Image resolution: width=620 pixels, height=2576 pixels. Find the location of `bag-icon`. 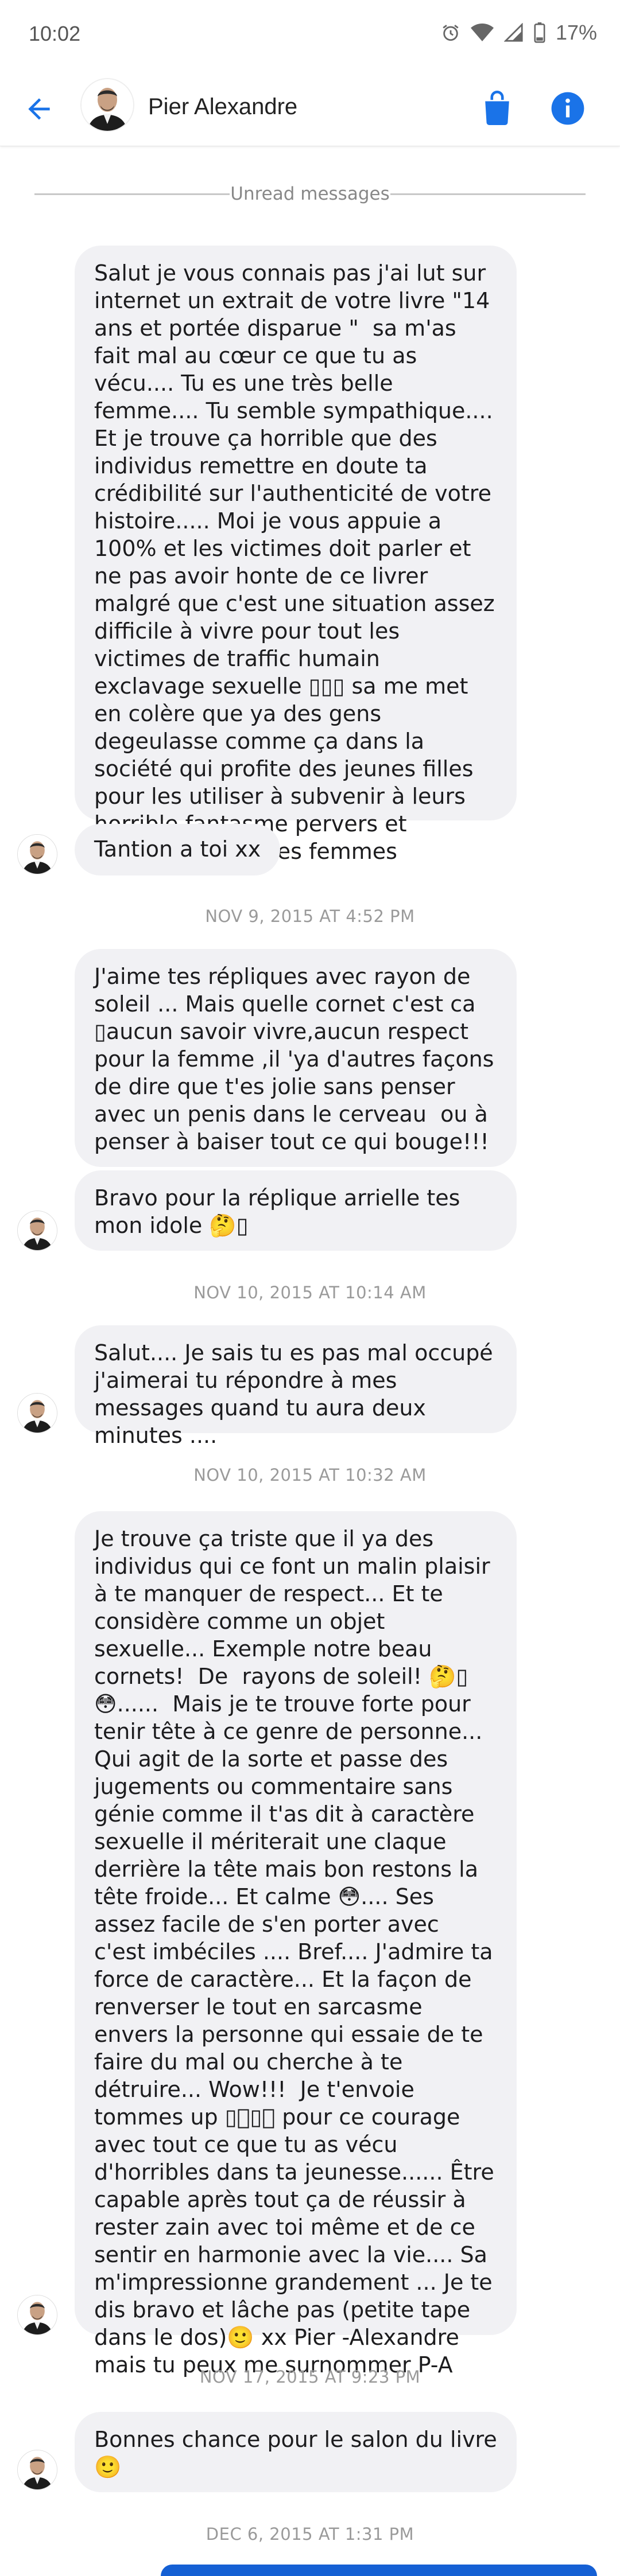

bag-icon is located at coordinates (497, 108).